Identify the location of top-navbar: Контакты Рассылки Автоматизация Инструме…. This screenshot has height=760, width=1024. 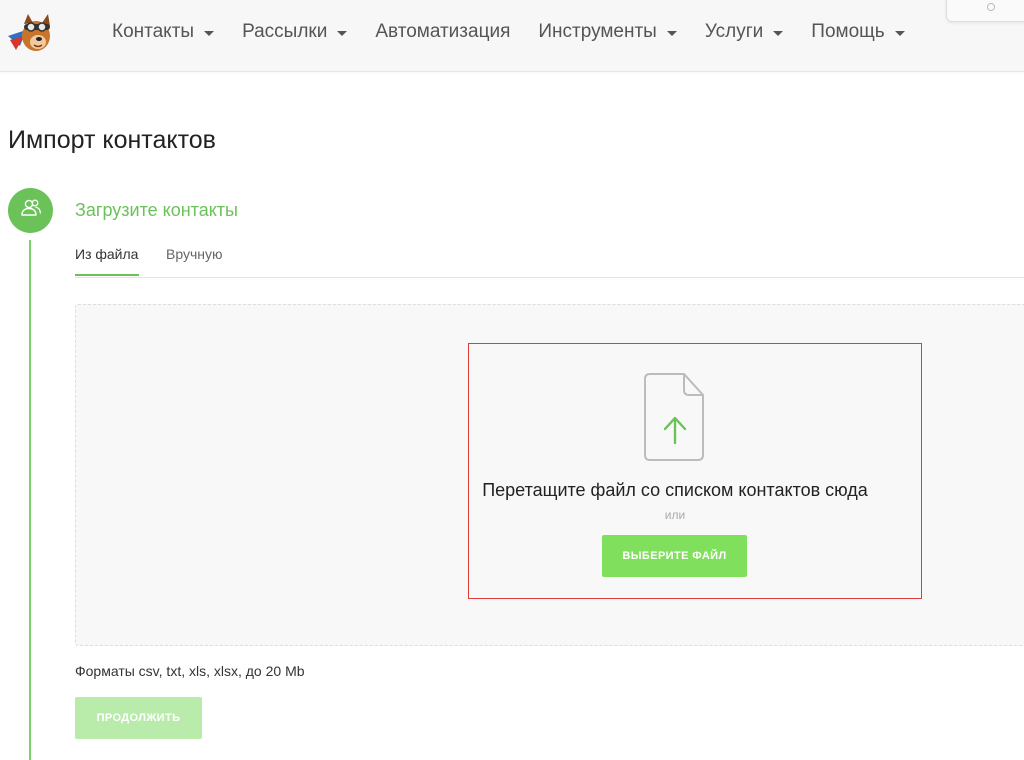
(512, 36).